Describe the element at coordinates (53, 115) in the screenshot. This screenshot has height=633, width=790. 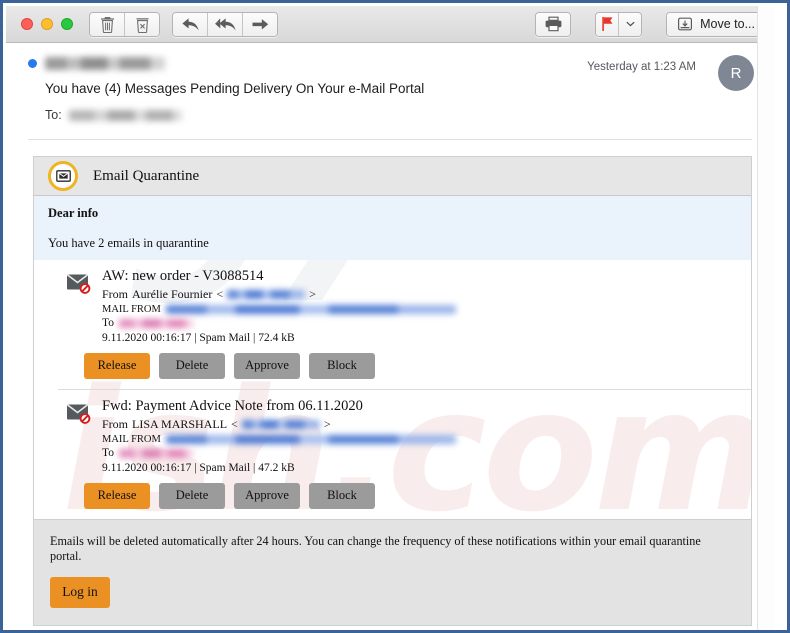
I see `to-label: To:` at that location.